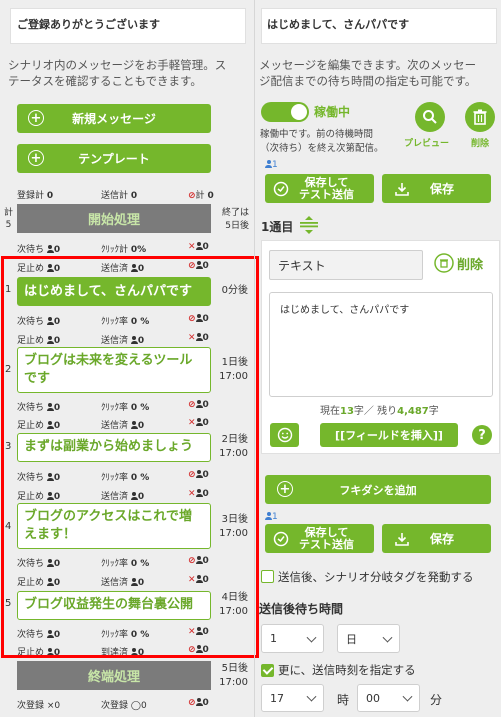 This screenshot has height=717, width=501. I want to click on smiley-icon, so click(284, 435).